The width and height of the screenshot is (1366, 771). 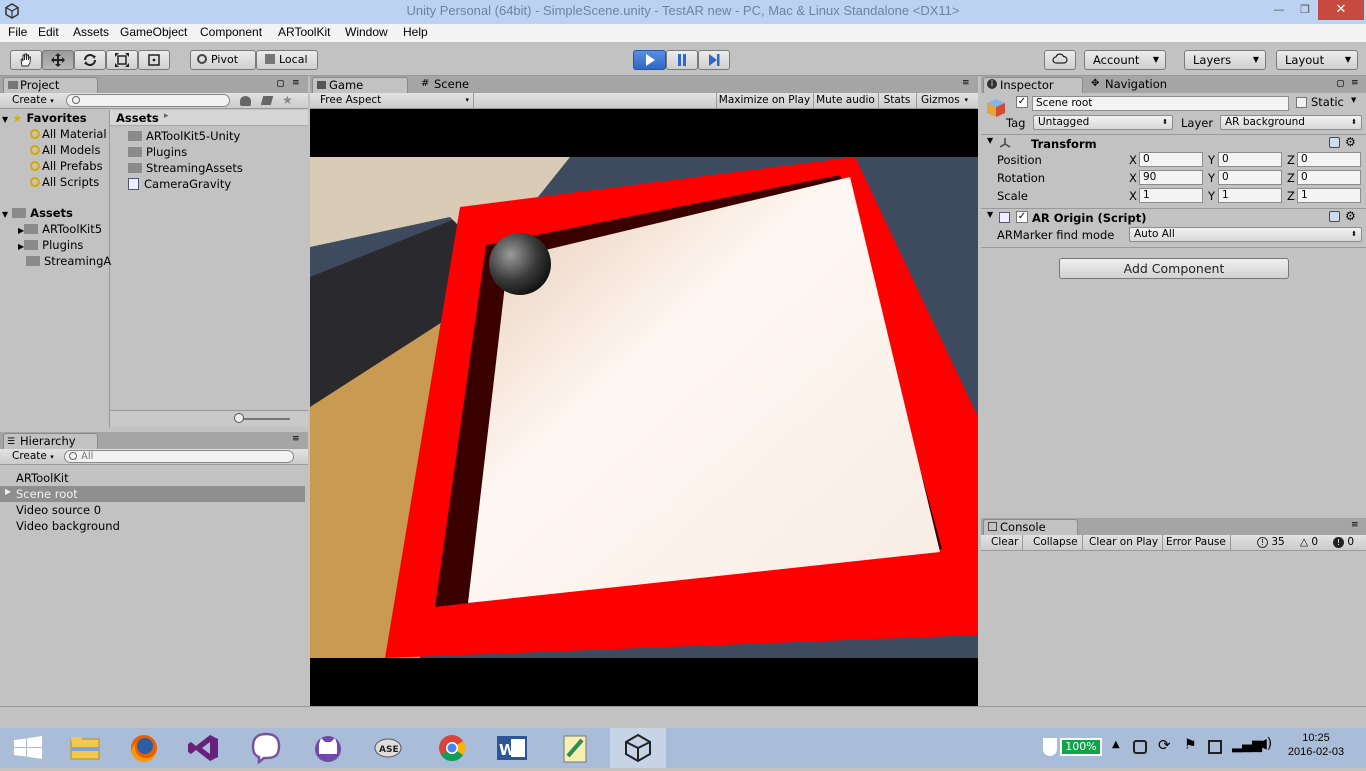 What do you see at coordinates (1030, 527) in the screenshot?
I see `tab-console: Console` at bounding box center [1030, 527].